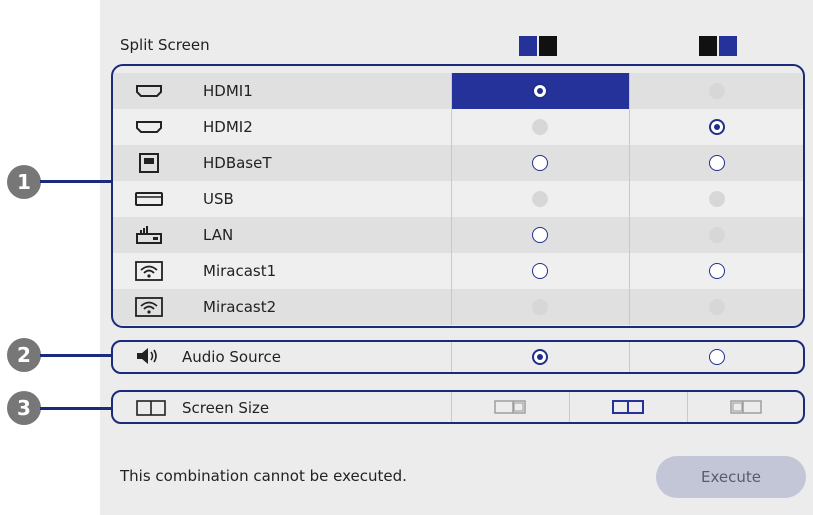 Image resolution: width=813 pixels, height=515 pixels. What do you see at coordinates (263, 476) in the screenshot?
I see `status-message: This combination cannot be executed.` at bounding box center [263, 476].